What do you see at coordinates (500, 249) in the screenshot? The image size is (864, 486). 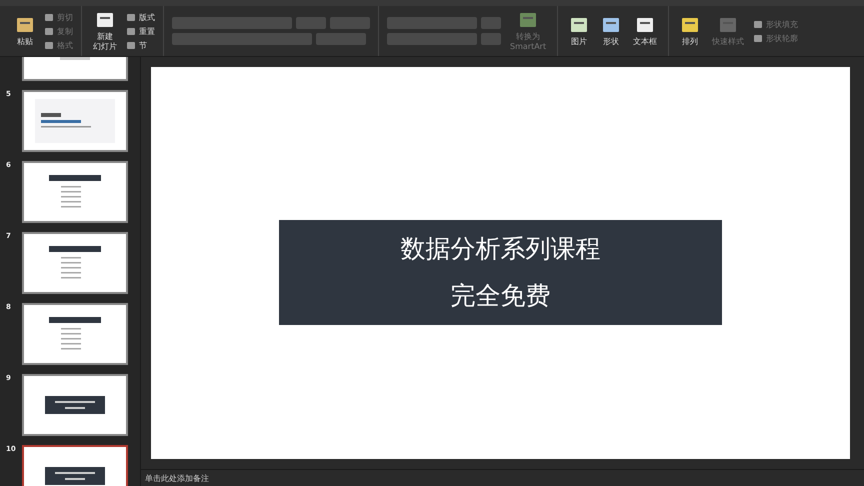 I see `slide-title-text: 数据分析系列课程` at bounding box center [500, 249].